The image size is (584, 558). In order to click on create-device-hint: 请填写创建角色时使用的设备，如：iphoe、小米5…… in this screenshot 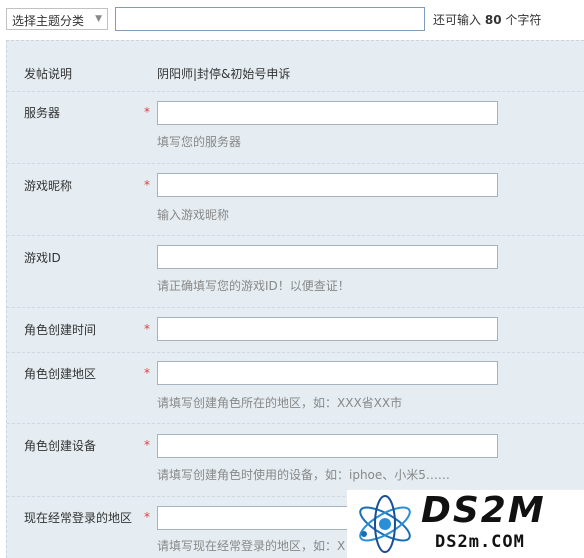, I will do `click(303, 475)`.